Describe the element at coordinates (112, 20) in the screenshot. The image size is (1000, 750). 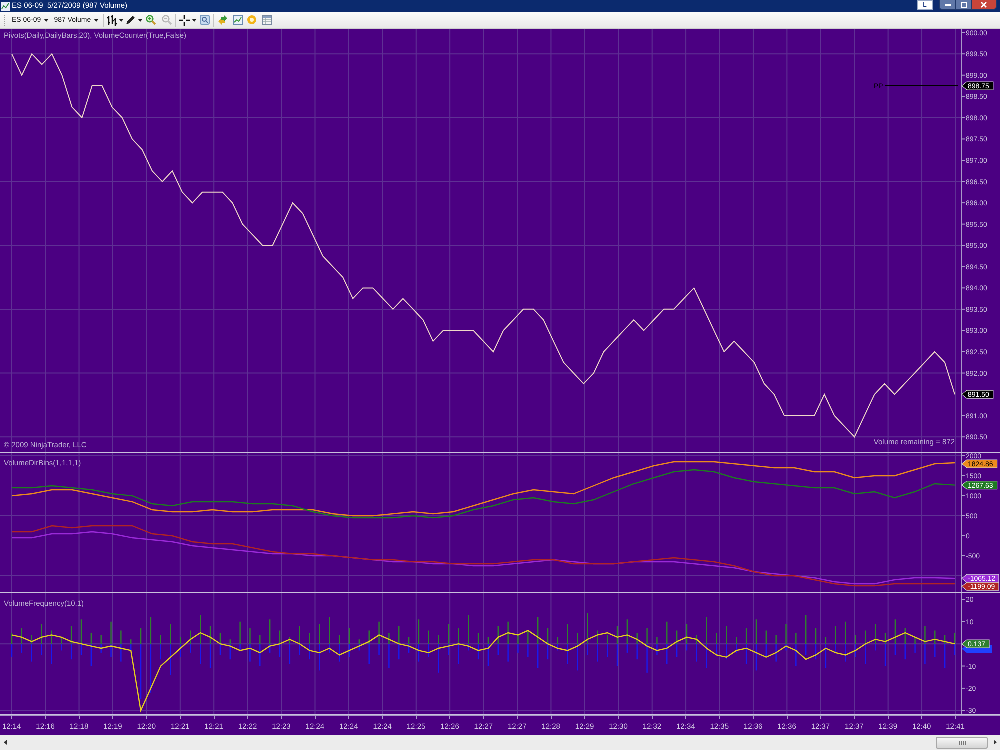
I see `bar-chart-icon` at that location.